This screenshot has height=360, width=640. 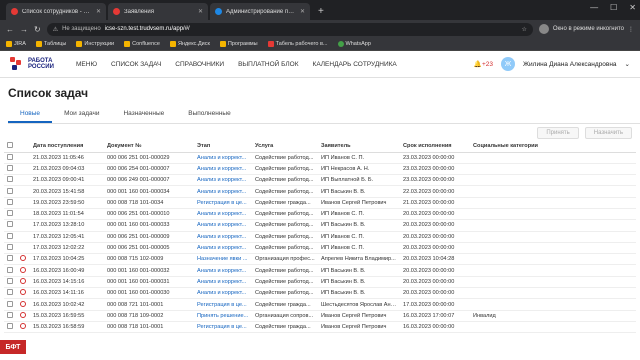 I want to click on browser-tab-active: Заявления ✕, so click(x=158, y=11).